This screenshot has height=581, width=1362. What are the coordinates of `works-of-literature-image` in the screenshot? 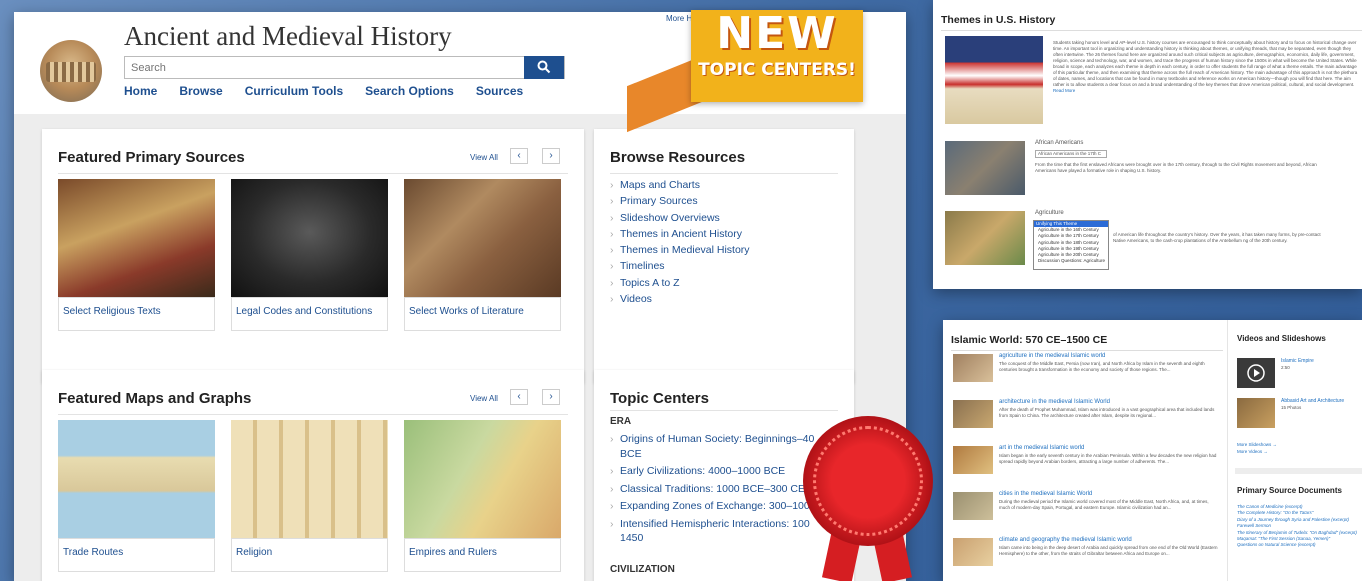 It's located at (482, 238).